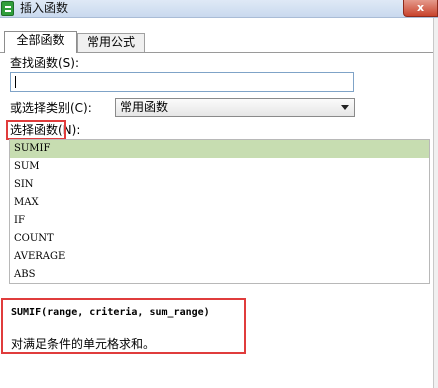 Image resolution: width=438 pixels, height=388 pixels. Describe the element at coordinates (219, 9) in the screenshot. I see `title-bar: 插入函数 x` at that location.